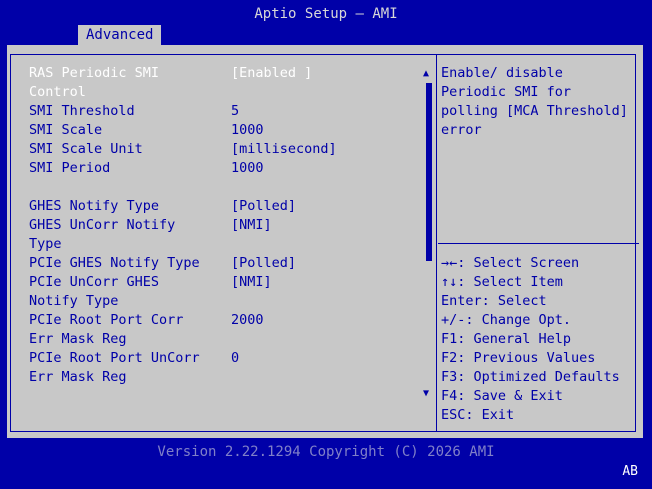  Describe the element at coordinates (263, 206) in the screenshot. I see `setting-value-ghes-notify-type: [Polled]` at that location.